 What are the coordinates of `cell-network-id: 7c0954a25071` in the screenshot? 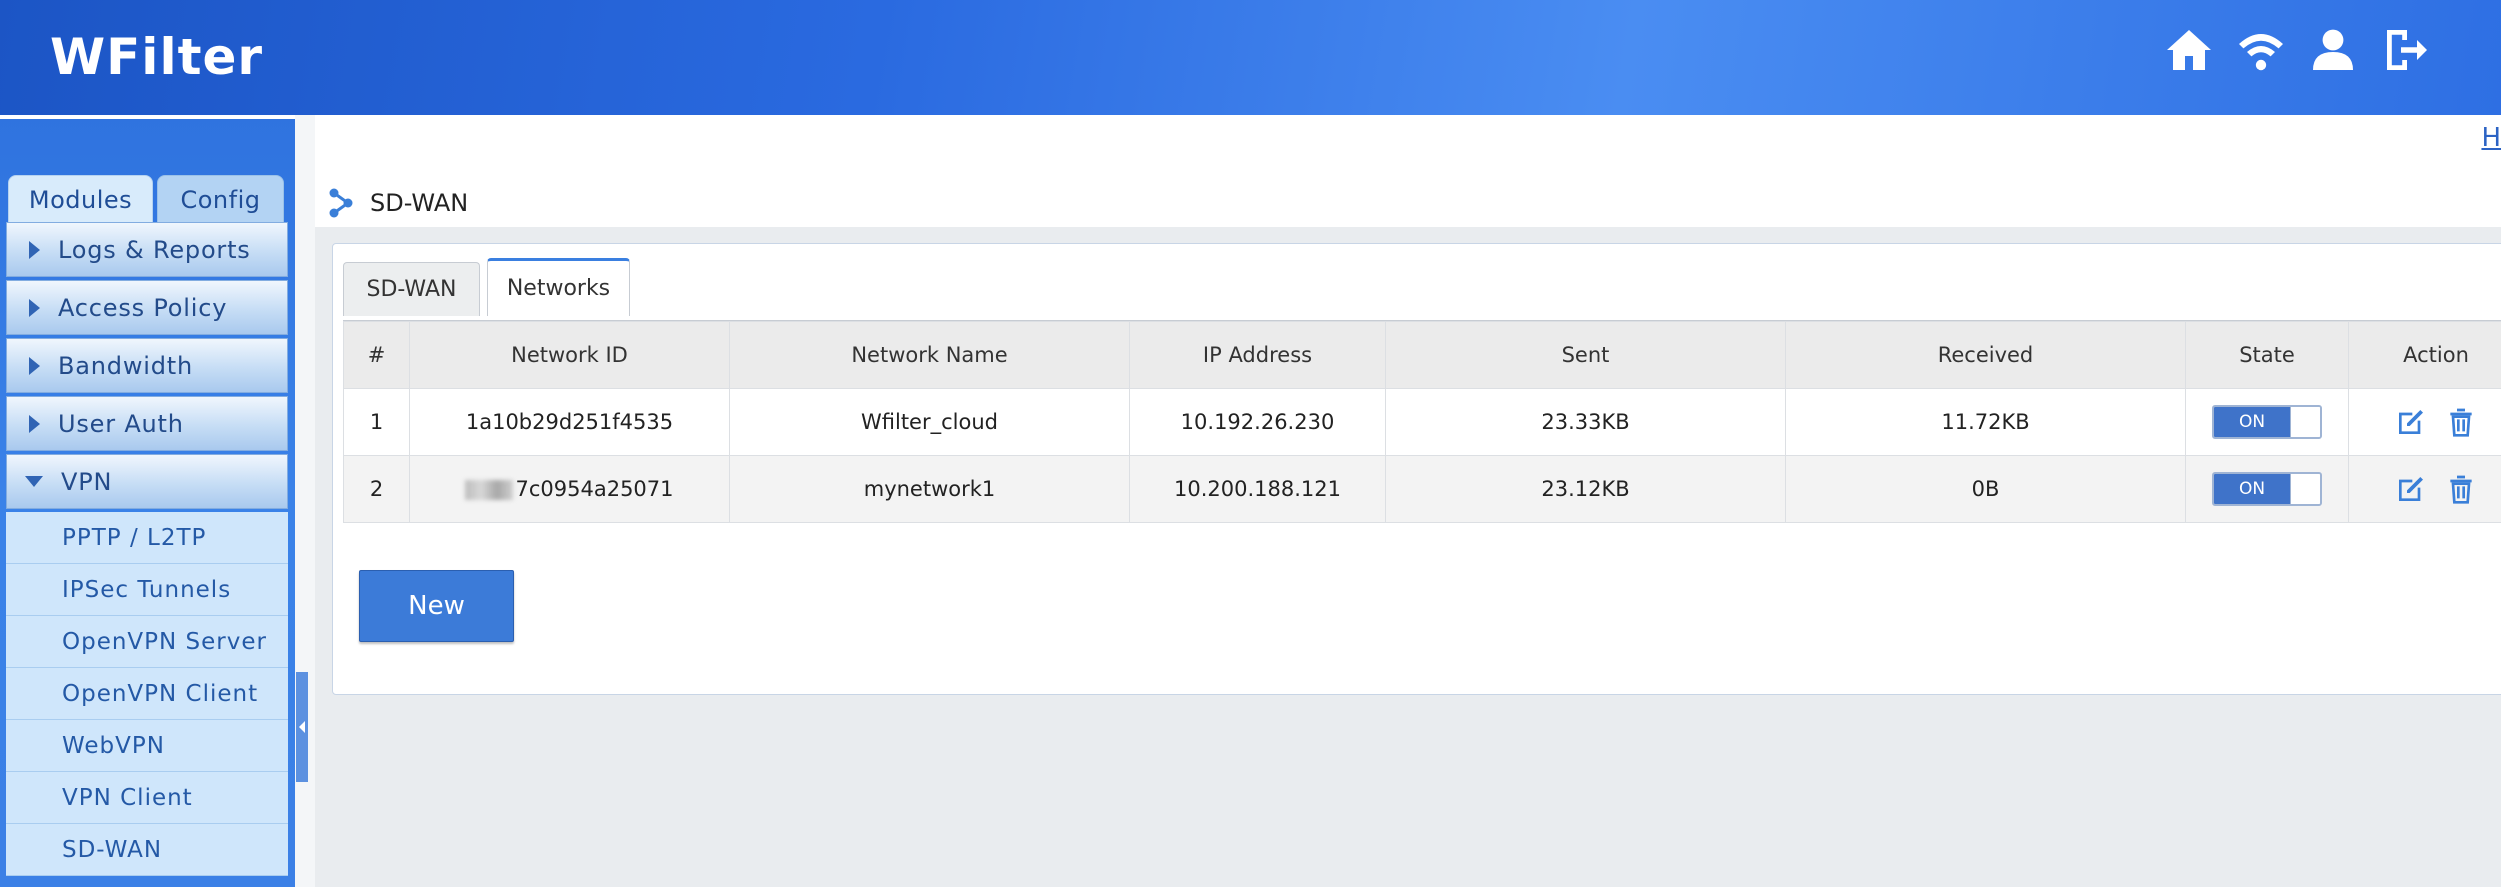 It's located at (569, 489).